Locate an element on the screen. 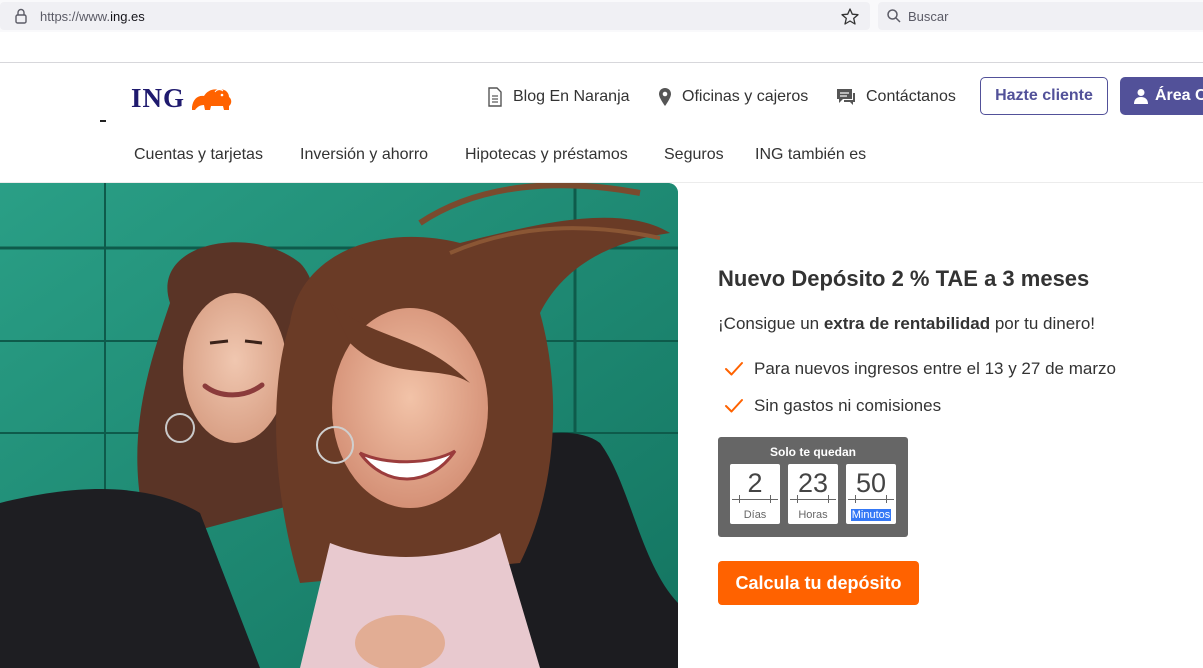  ing-logo: ING is located at coordinates (182, 98).